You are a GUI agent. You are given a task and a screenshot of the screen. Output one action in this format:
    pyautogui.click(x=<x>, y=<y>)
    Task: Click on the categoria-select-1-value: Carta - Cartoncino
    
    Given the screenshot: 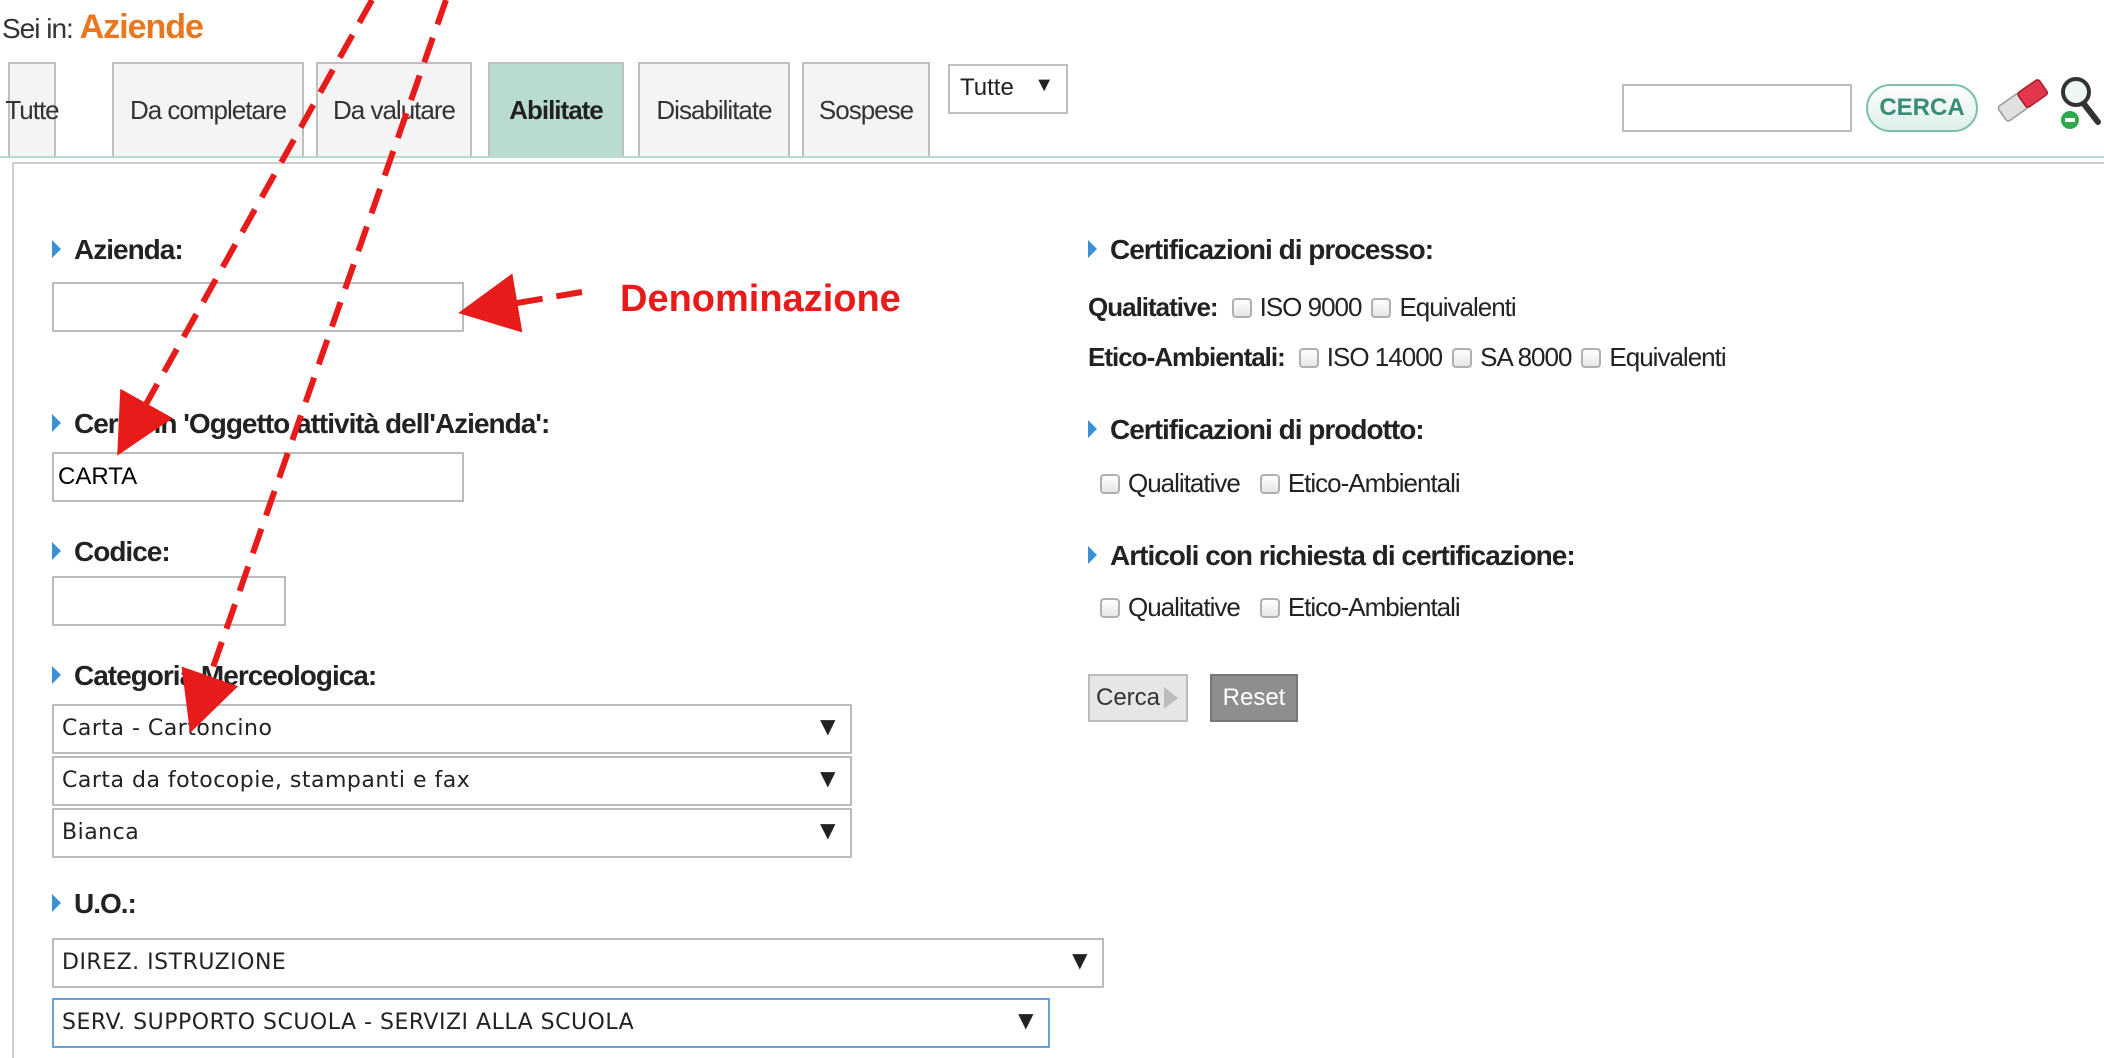 What is the action you would take?
    pyautogui.click(x=167, y=728)
    